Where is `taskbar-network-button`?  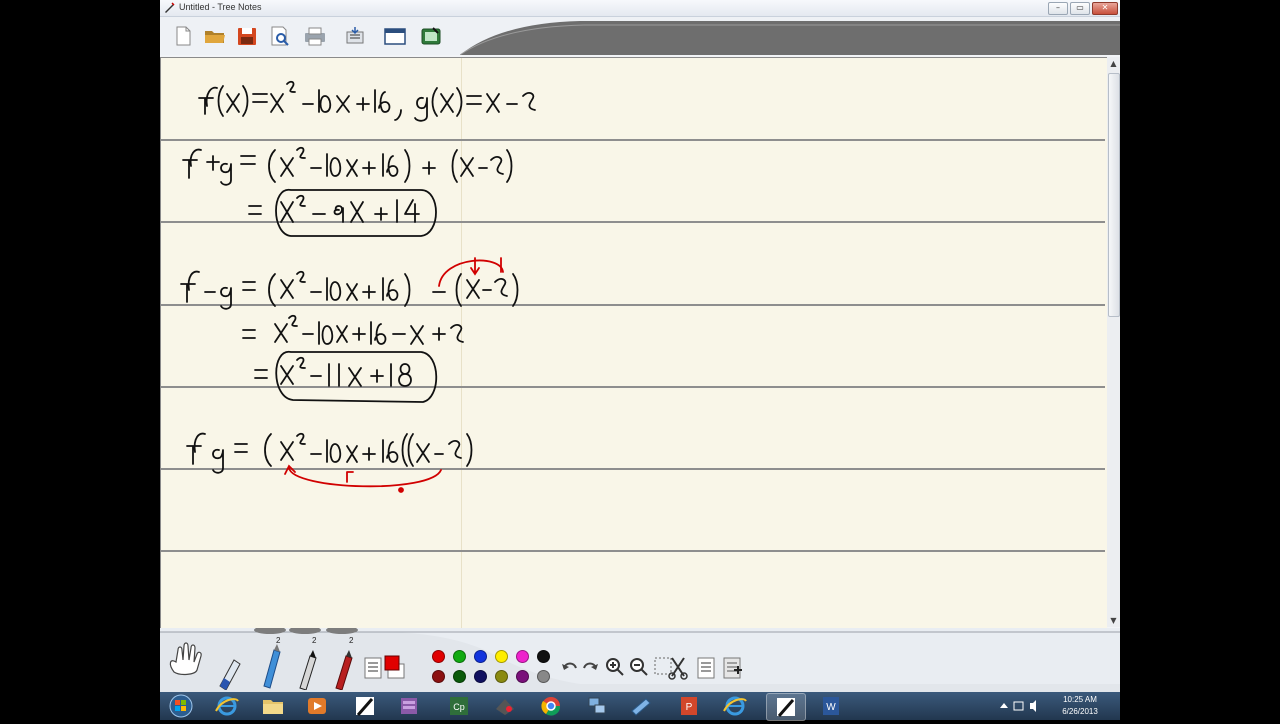
taskbar-network-button is located at coordinates (597, 706).